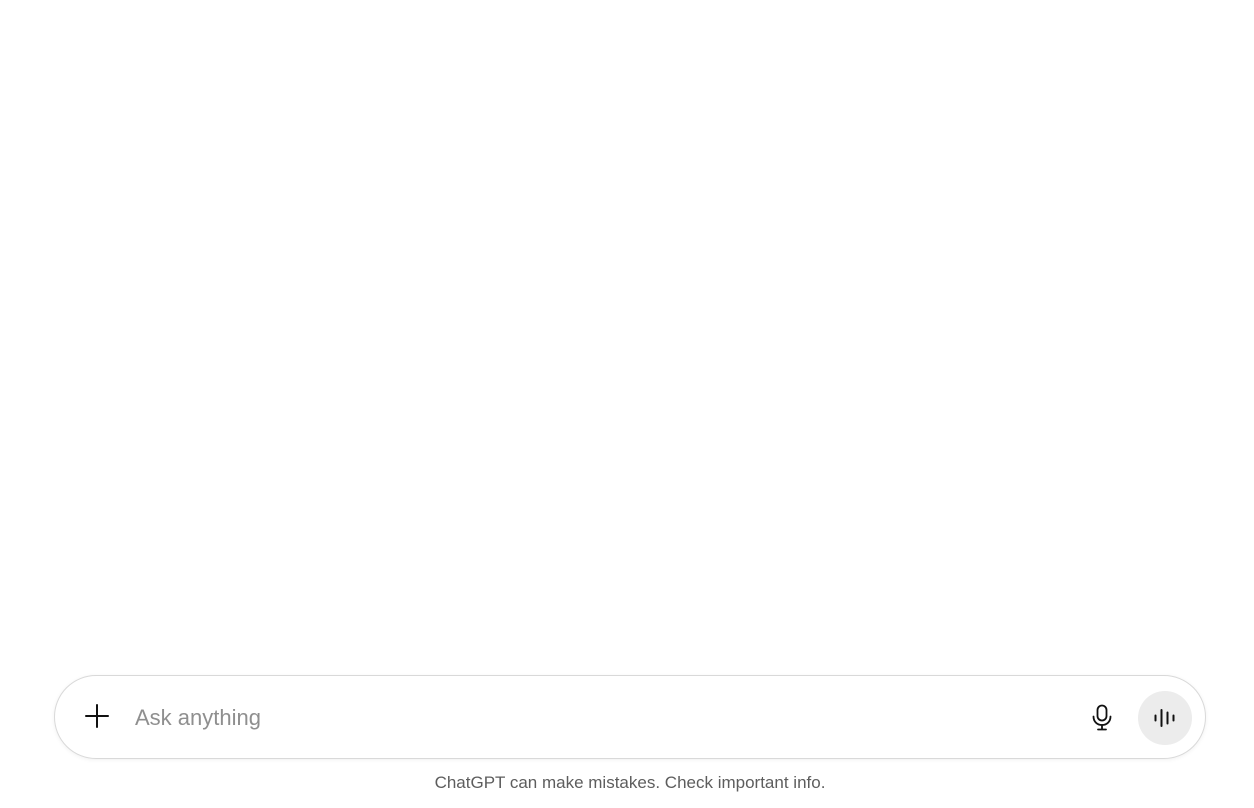 The width and height of the screenshot is (1254, 808). I want to click on plus-icon, so click(97, 716).